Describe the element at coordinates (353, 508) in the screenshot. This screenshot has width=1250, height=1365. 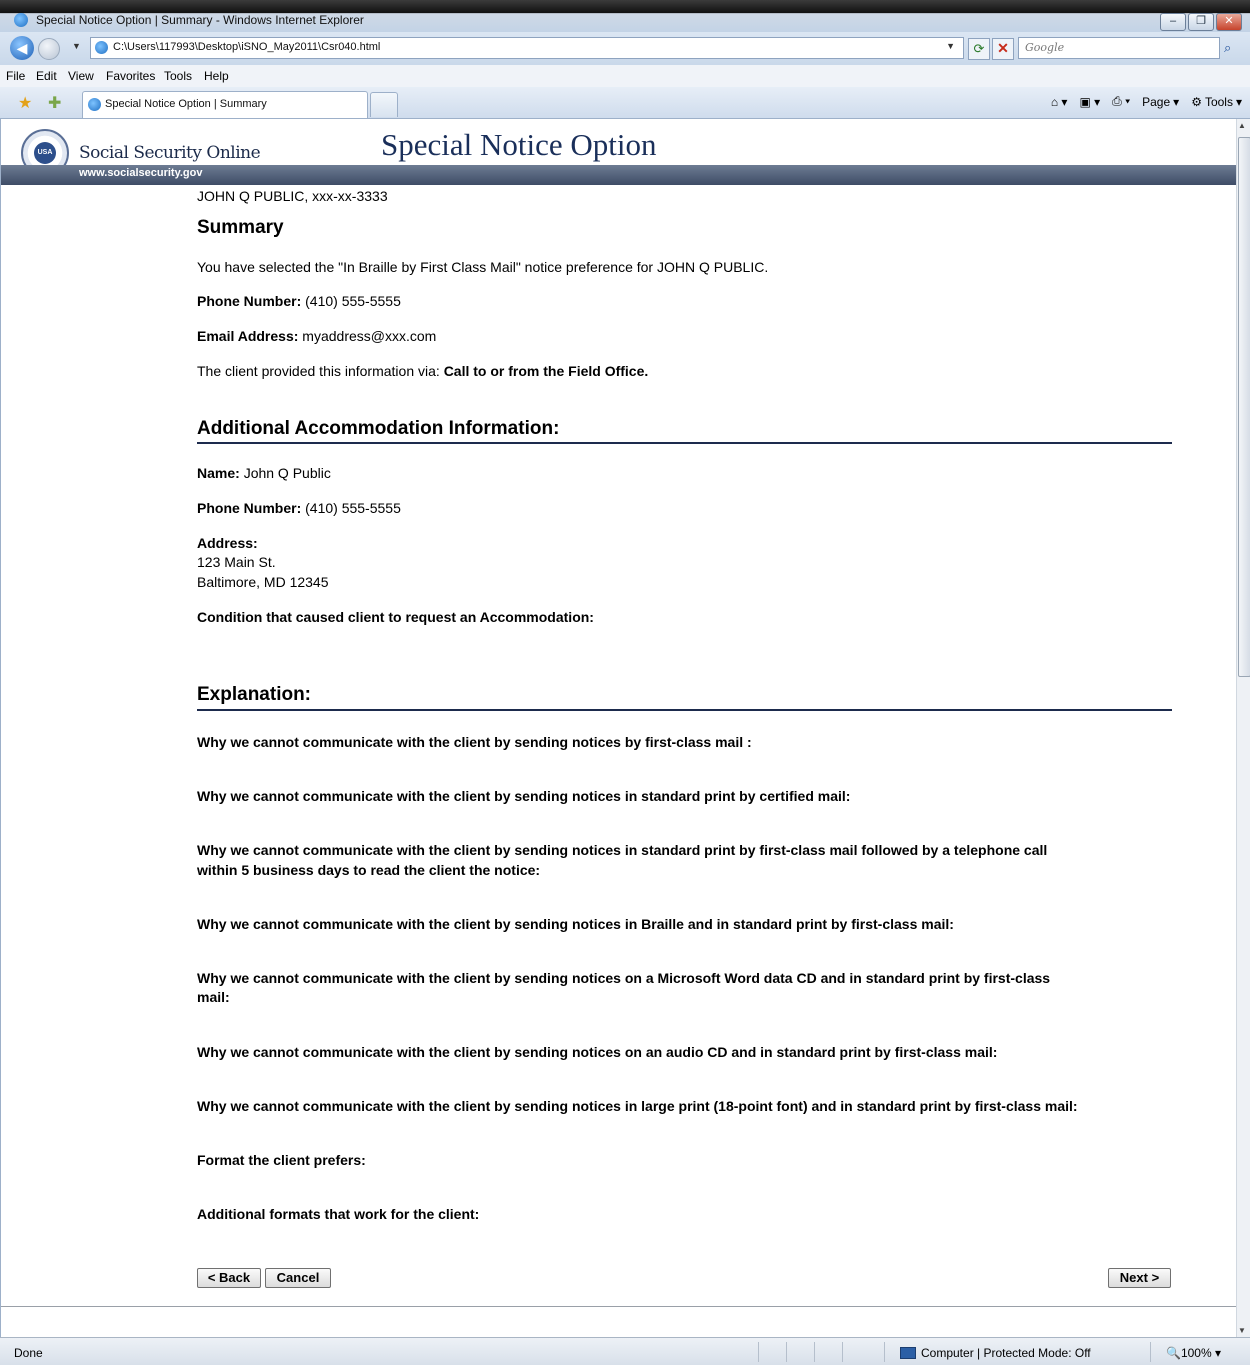
I see `phone-value: (410) 555-5555` at that location.